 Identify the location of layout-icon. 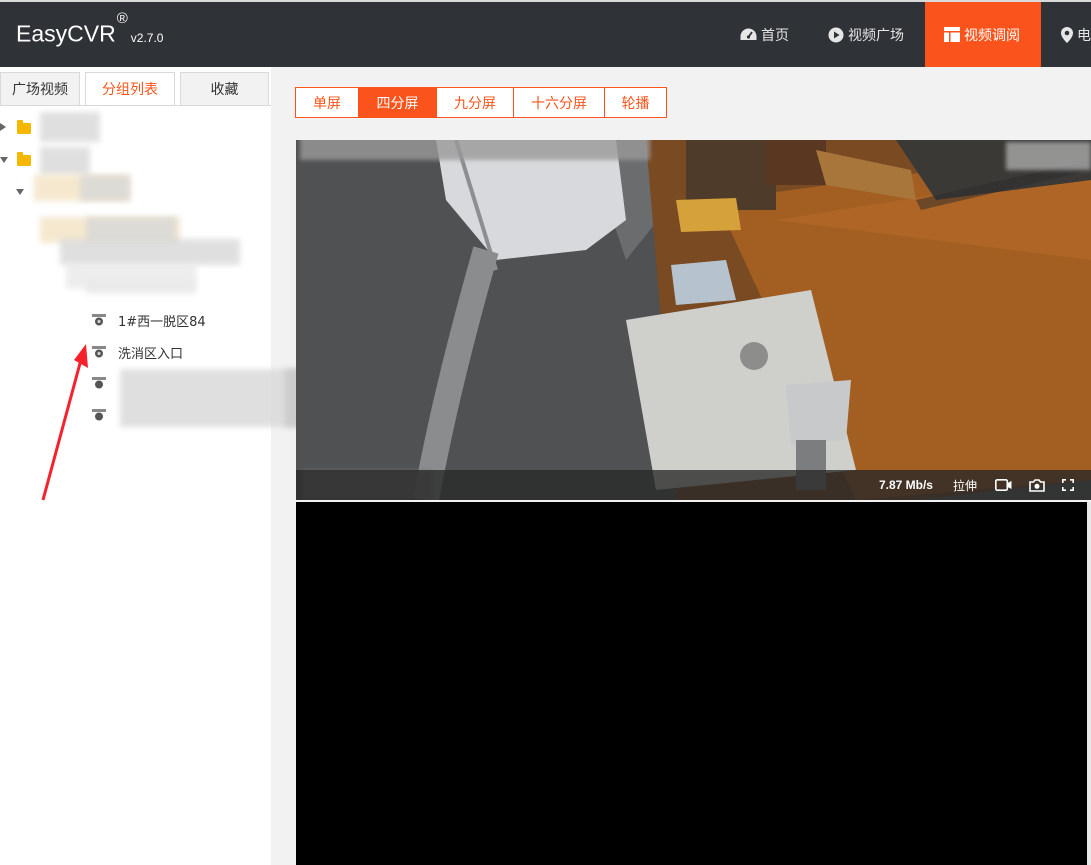
(952, 34).